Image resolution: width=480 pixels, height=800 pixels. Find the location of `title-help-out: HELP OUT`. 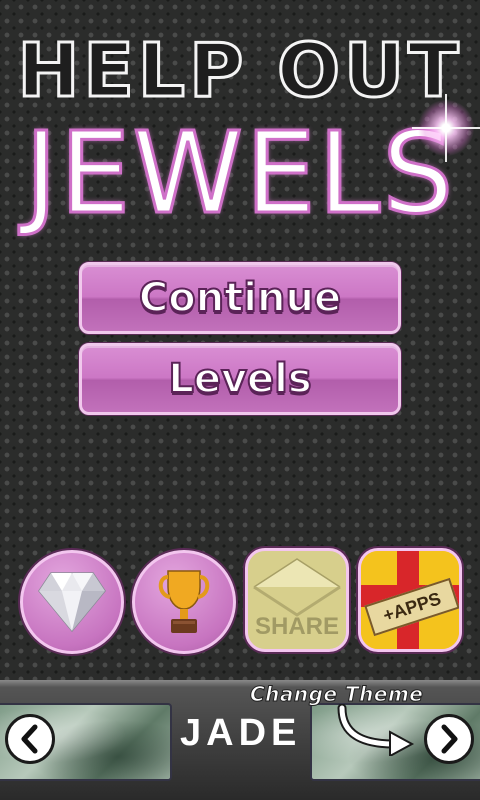

title-help-out: HELP OUT is located at coordinates (239, 71).